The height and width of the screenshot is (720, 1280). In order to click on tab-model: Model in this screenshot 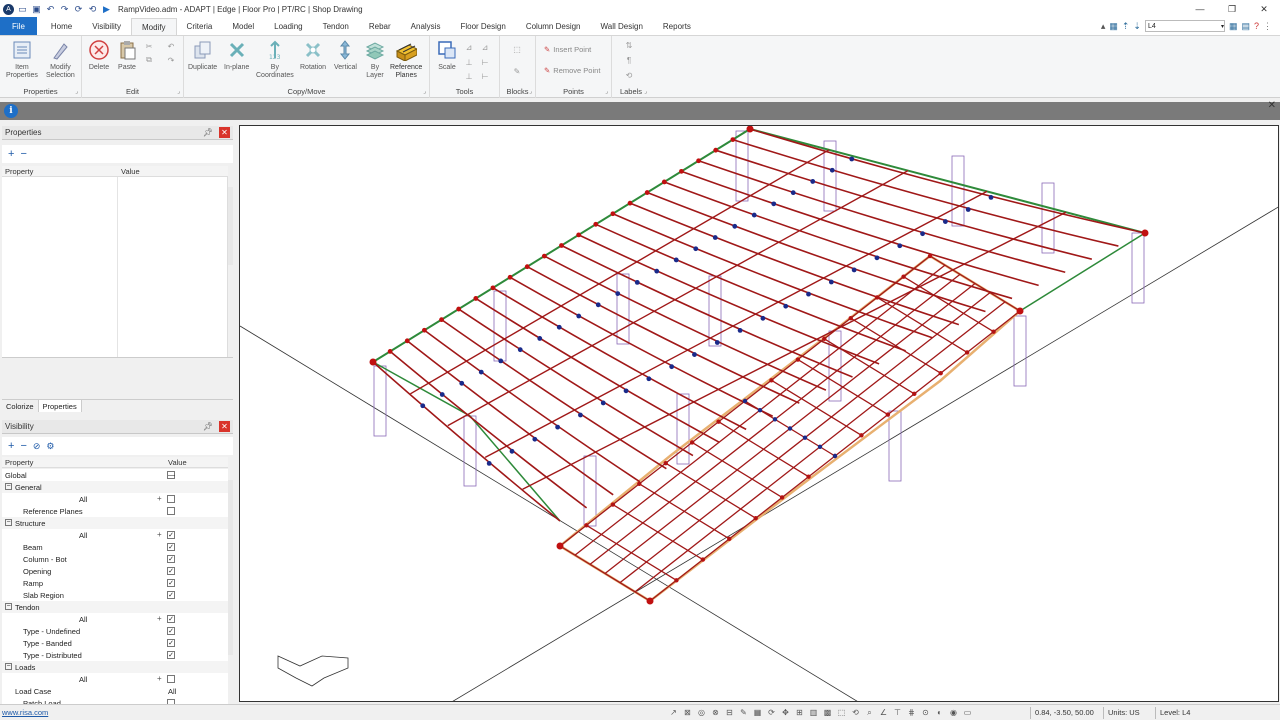, I will do `click(243, 26)`.